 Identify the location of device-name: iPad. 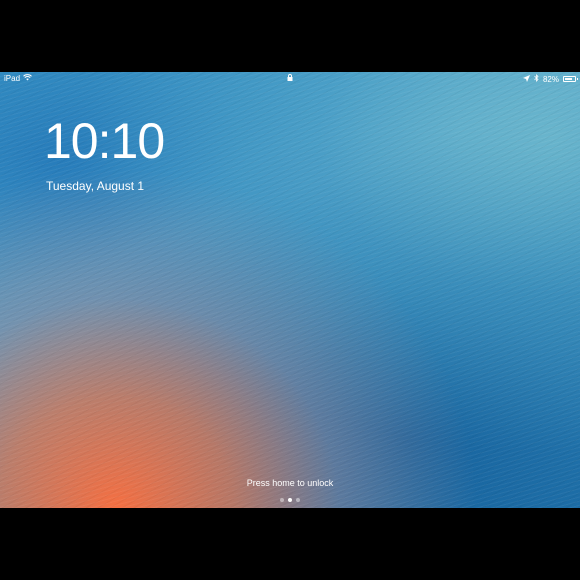
(12, 78).